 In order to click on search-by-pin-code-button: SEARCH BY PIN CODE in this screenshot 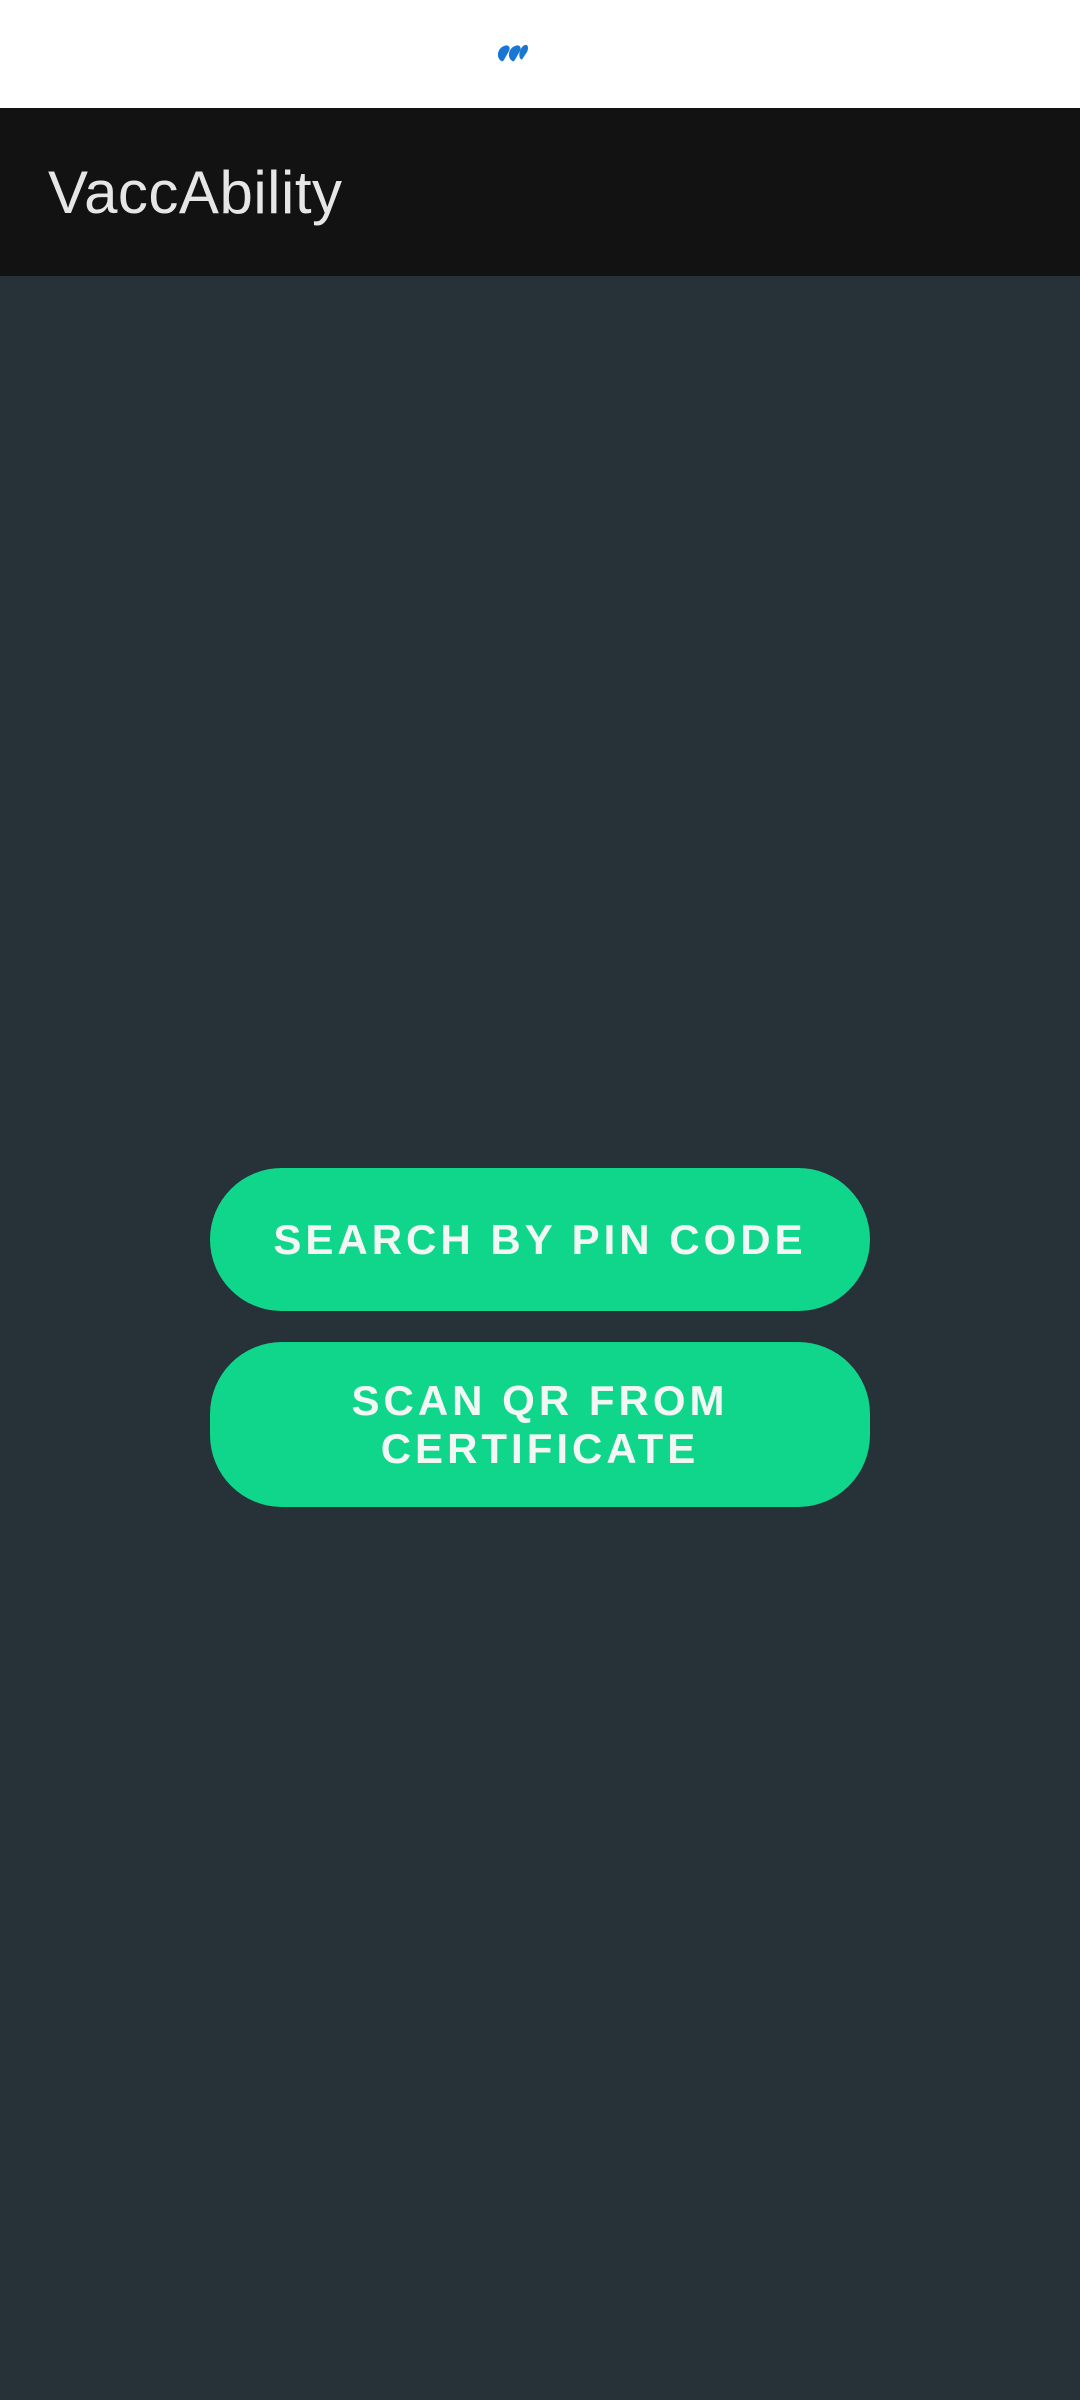, I will do `click(540, 1239)`.